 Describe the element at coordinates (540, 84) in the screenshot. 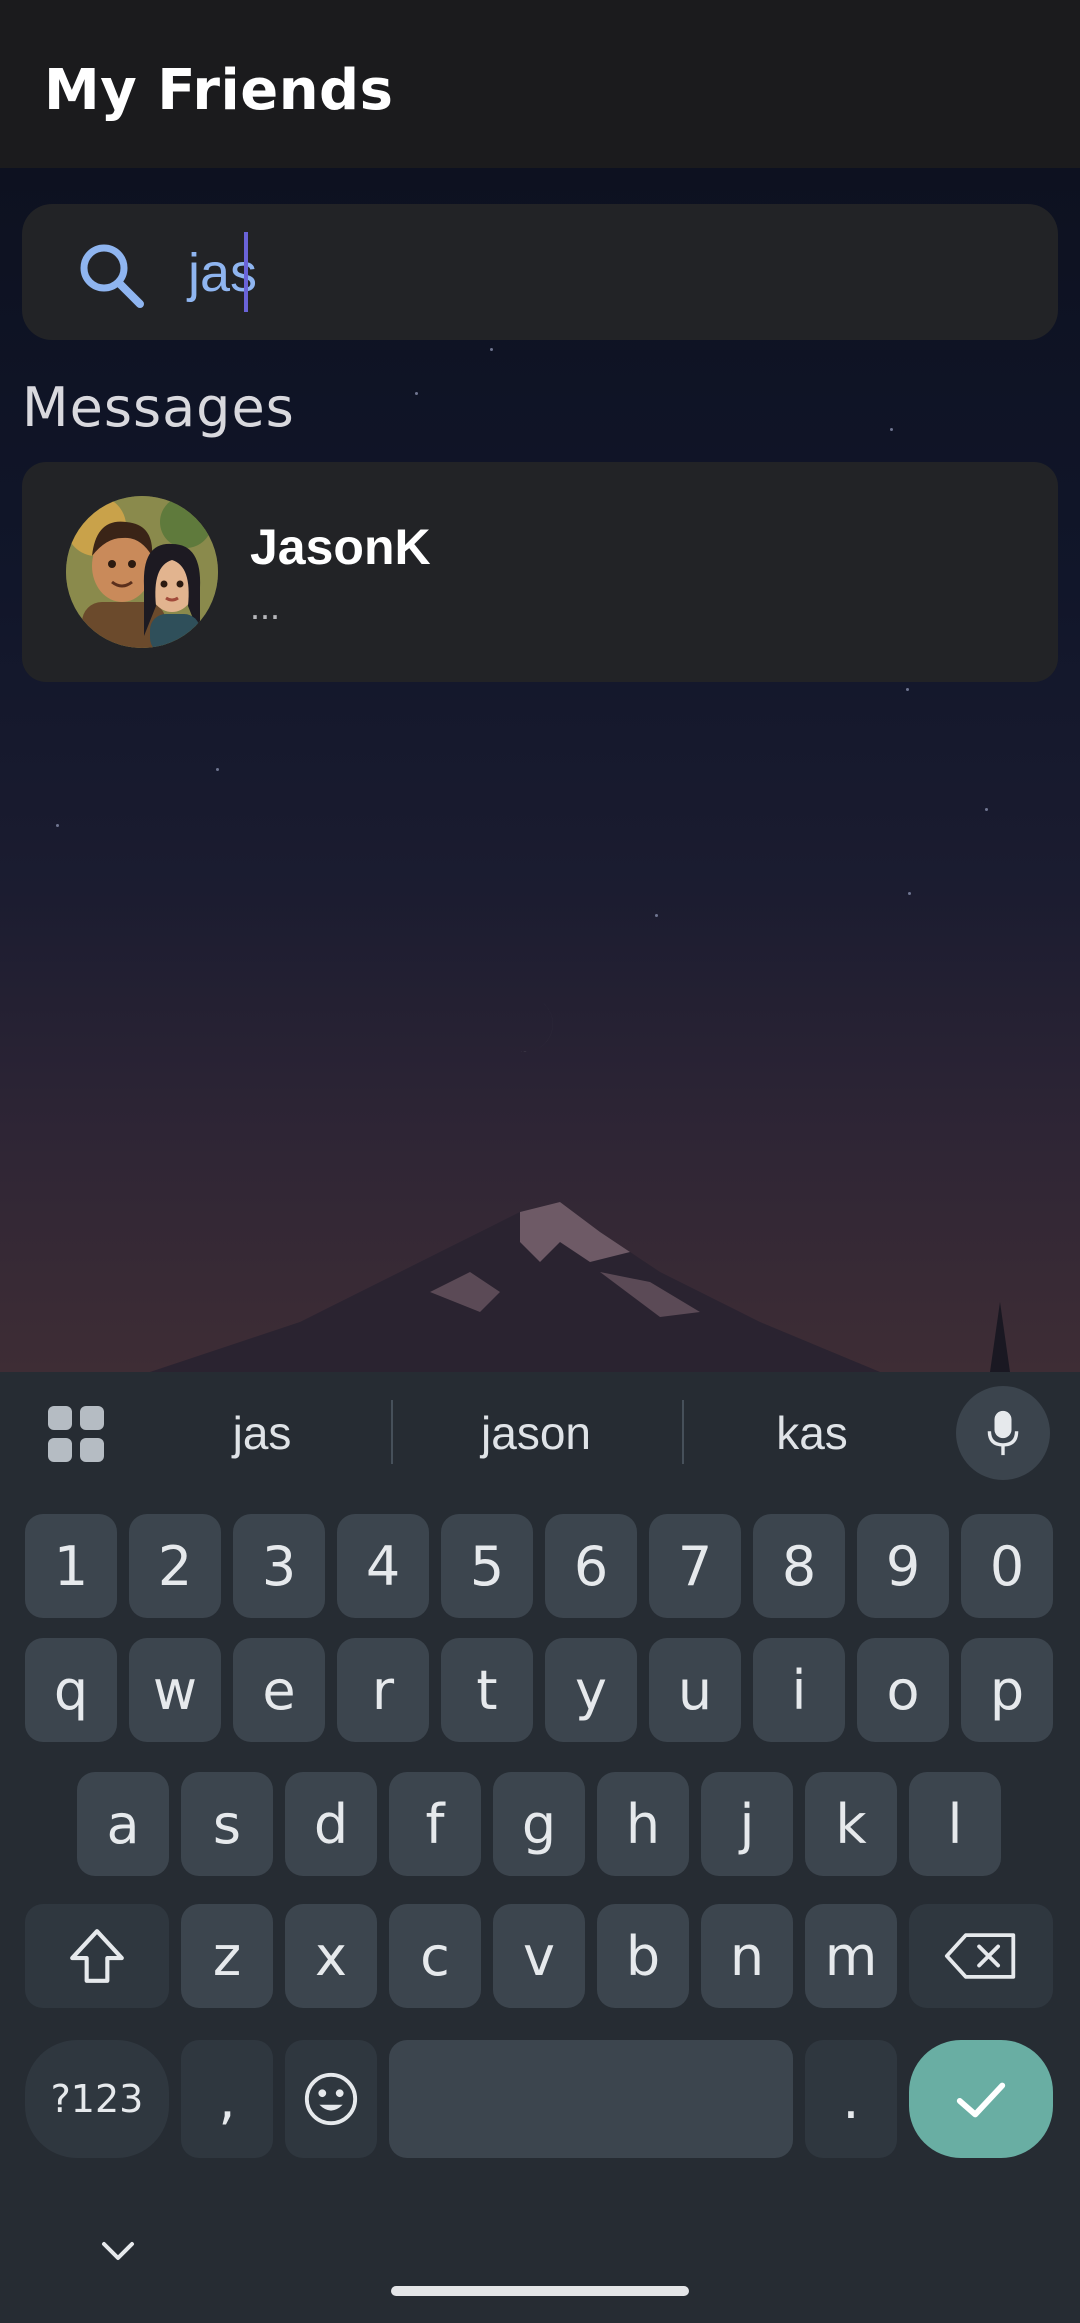

I see `app-bar: My Friends` at that location.